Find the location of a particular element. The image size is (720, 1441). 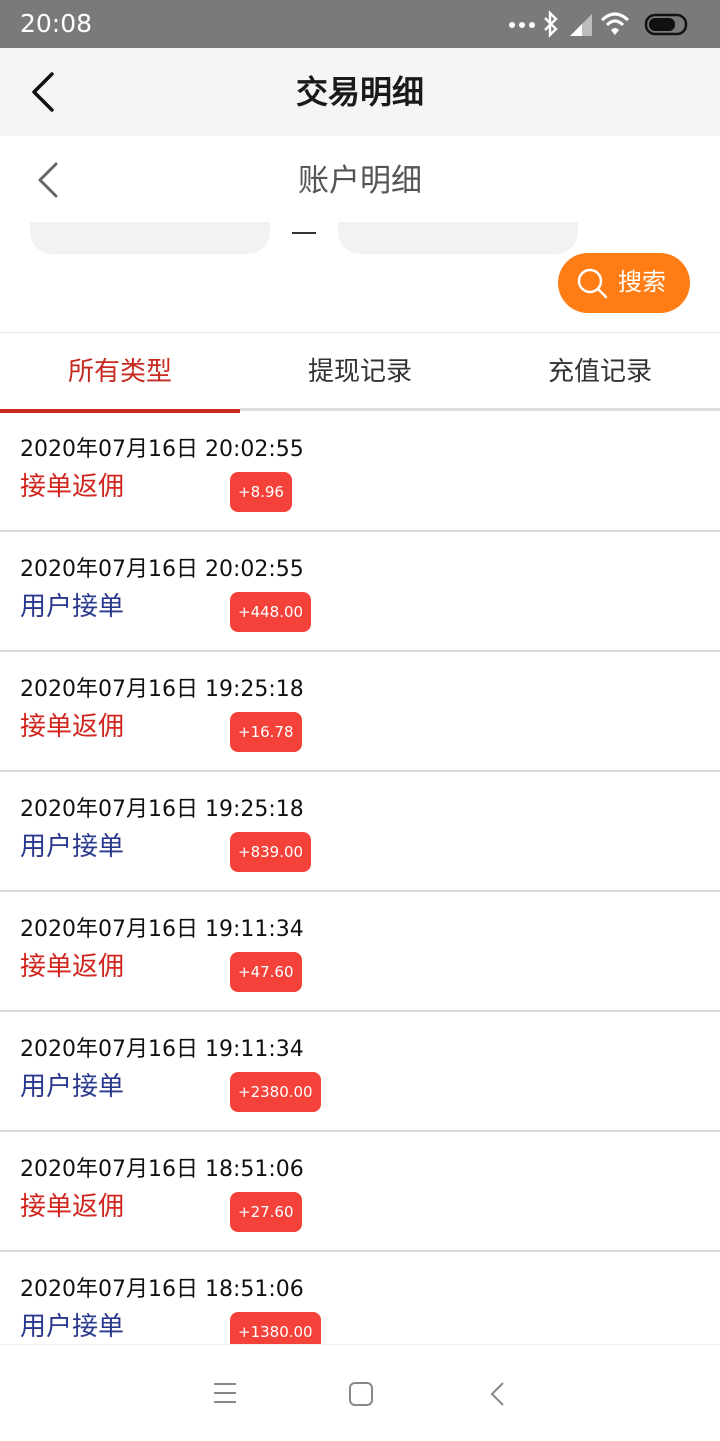

tab-label: 充值记录 is located at coordinates (599, 372).